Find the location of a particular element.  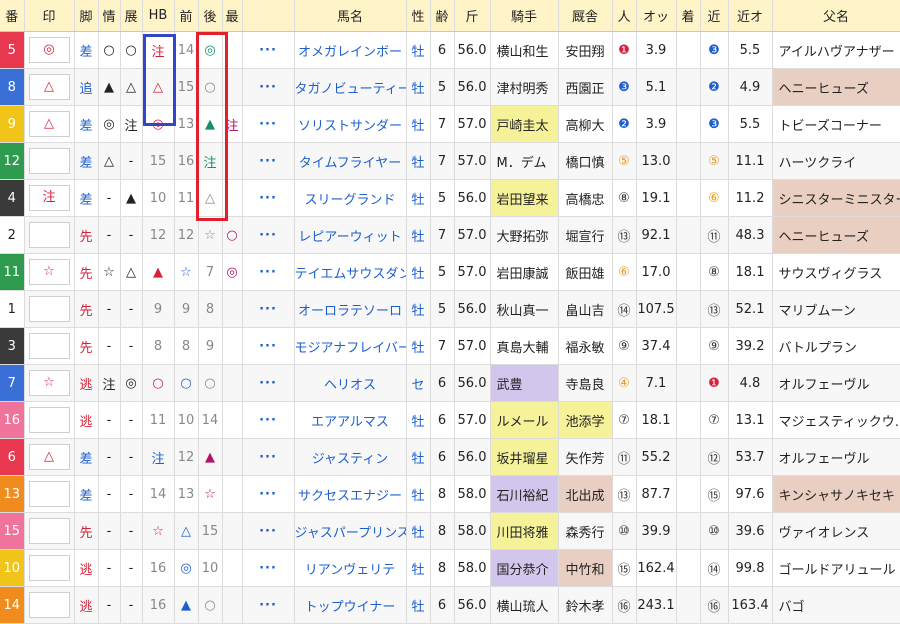

prediction-mark-cell: ◎ is located at coordinates (49, 50).